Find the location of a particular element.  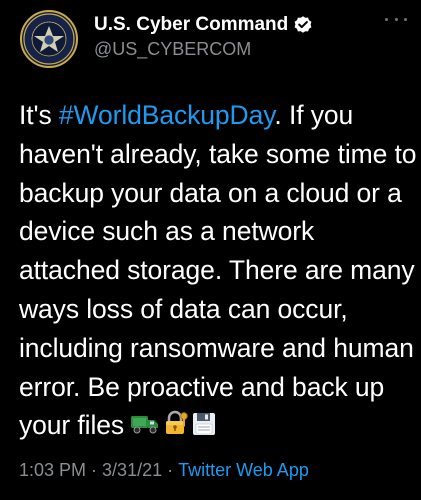

tweet-line: It's #WorldBackupDay. If you is located at coordinates (215, 115).